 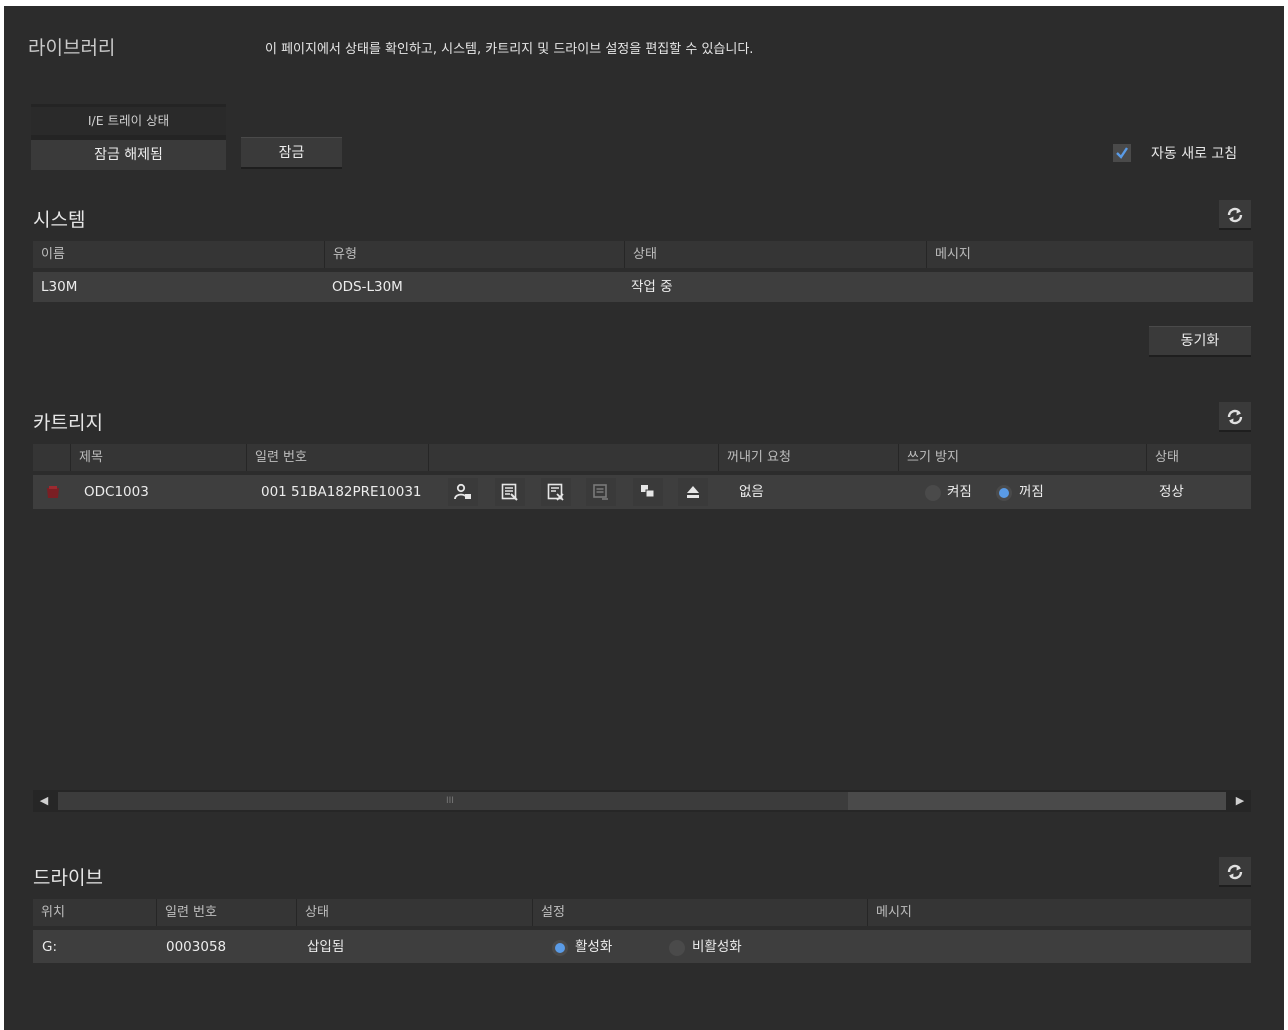 What do you see at coordinates (52, 457) in the screenshot?
I see `column-header-blank` at bounding box center [52, 457].